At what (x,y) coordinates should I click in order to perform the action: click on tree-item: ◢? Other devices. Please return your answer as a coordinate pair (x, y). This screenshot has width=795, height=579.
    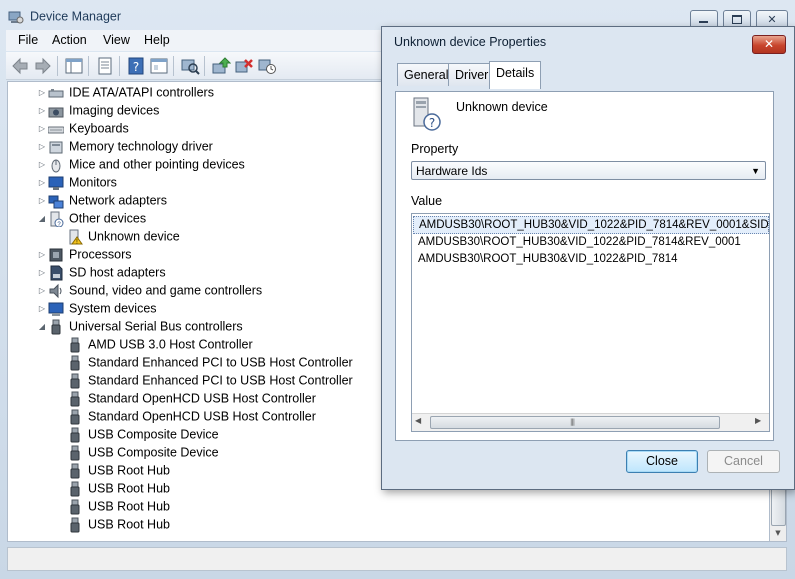
    Looking at the image, I should click on (91, 218).